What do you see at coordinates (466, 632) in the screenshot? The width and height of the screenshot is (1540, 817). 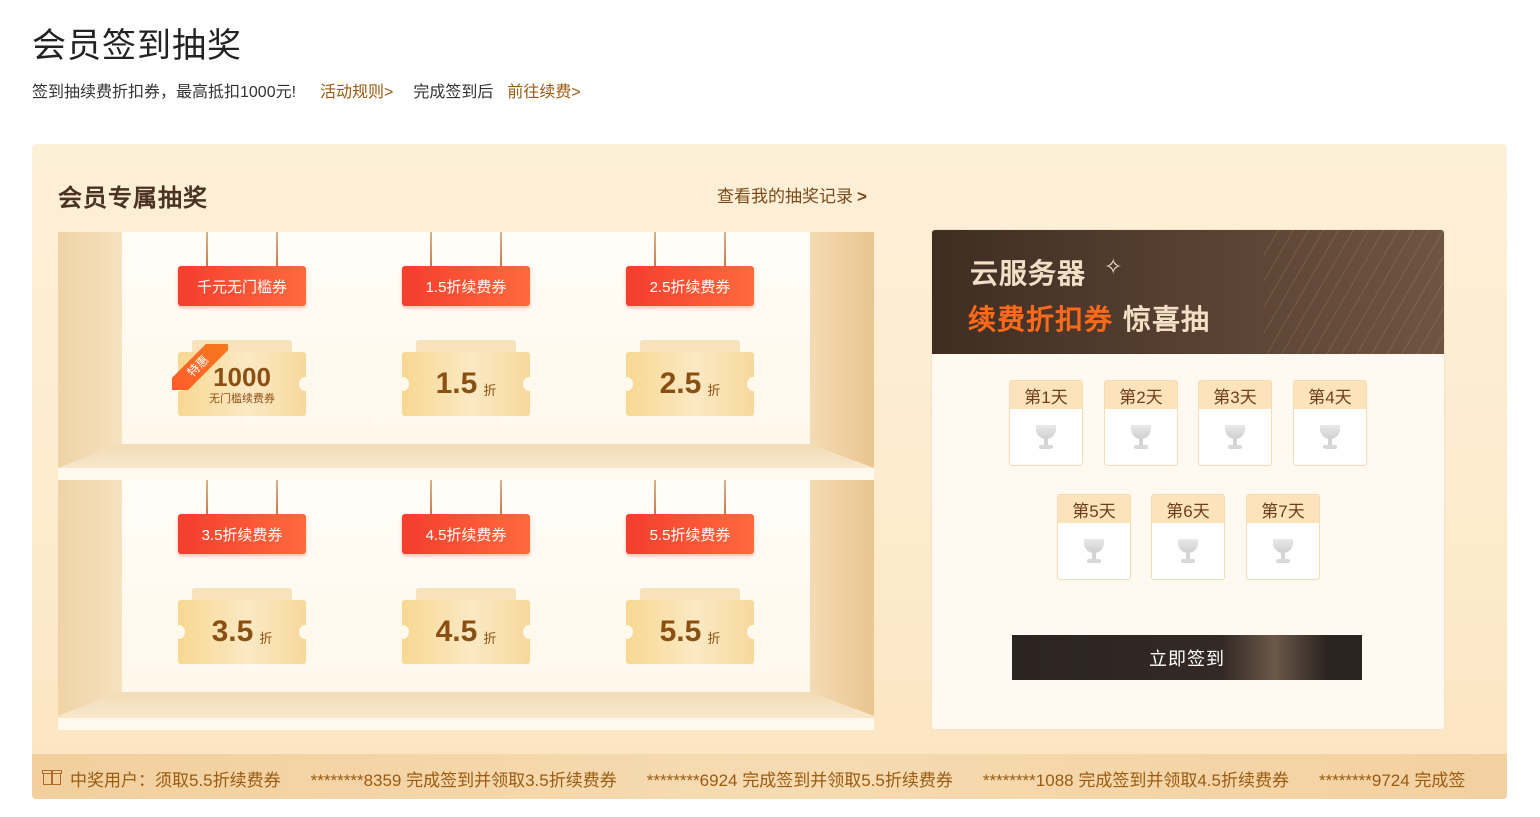 I see `ticket-body: 4.5 折` at bounding box center [466, 632].